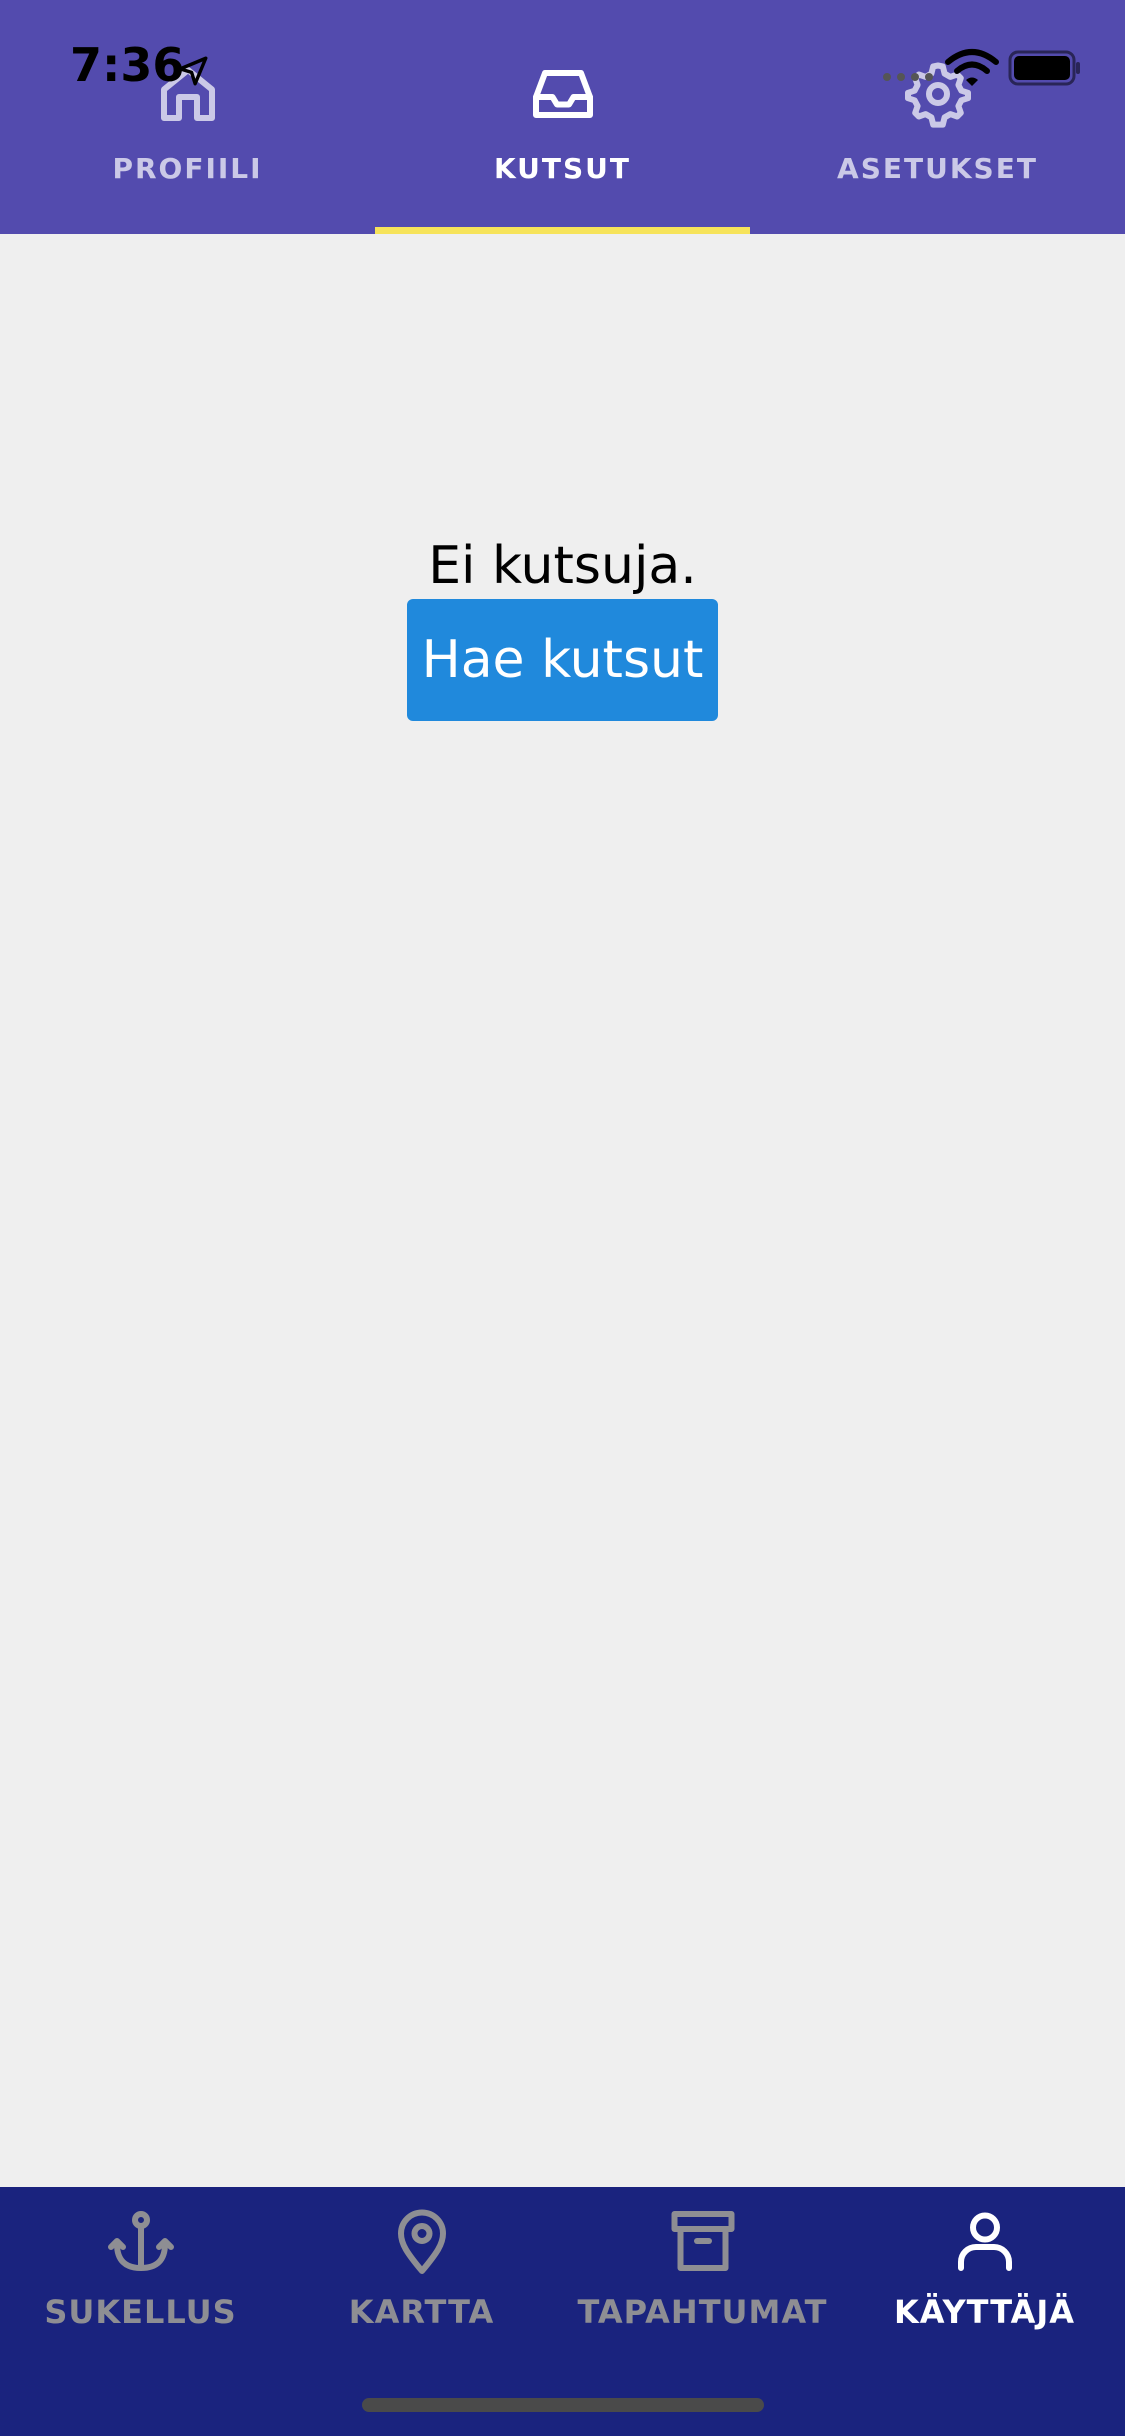 The height and width of the screenshot is (2436, 1125). I want to click on tab-kutsut-label: KUTSUT, so click(562, 168).